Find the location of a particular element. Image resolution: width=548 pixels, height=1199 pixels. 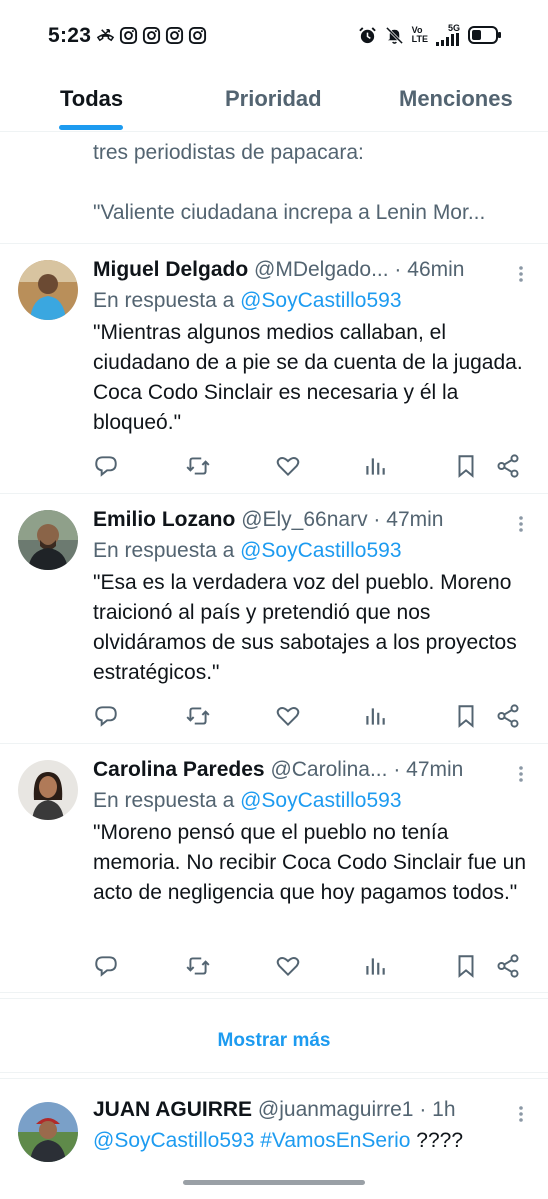

partial-tweet-line1: tres periodistas de papacara: is located at coordinates (228, 152).